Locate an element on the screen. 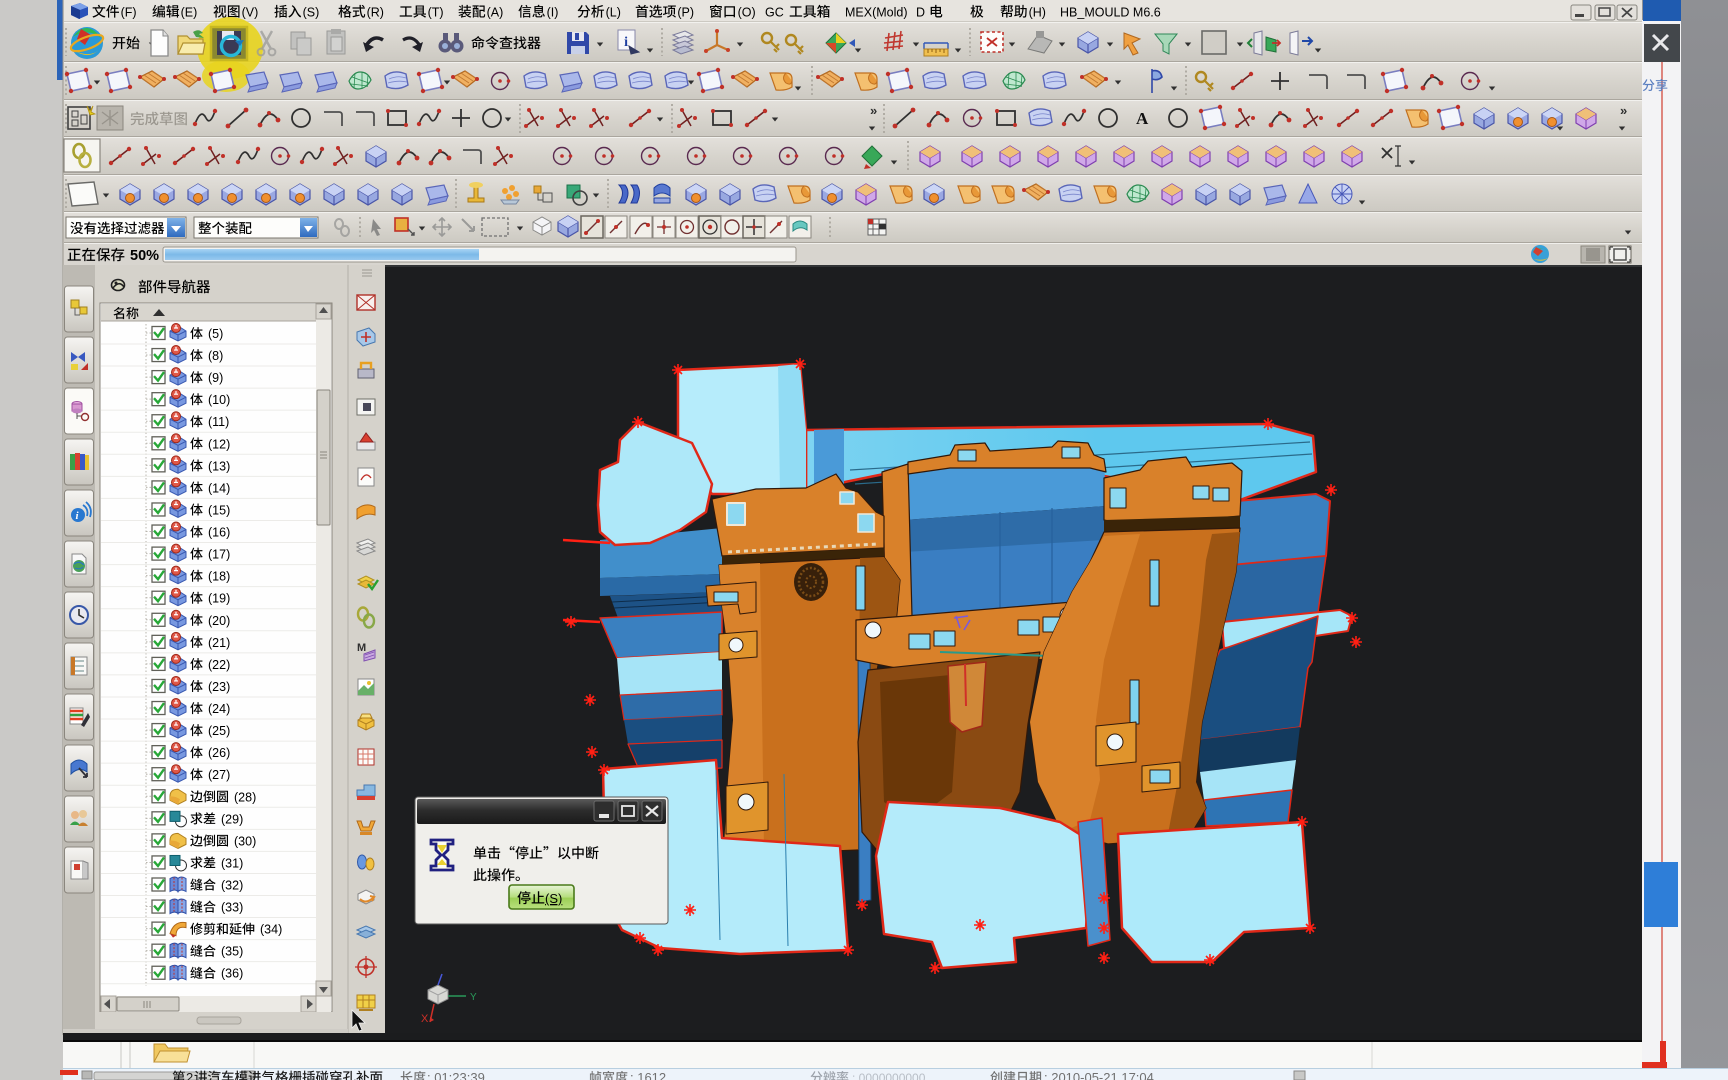 Image resolution: width=1728 pixels, height=1080 pixels. svg-text: 2 is located at coordinates (189, 1075).